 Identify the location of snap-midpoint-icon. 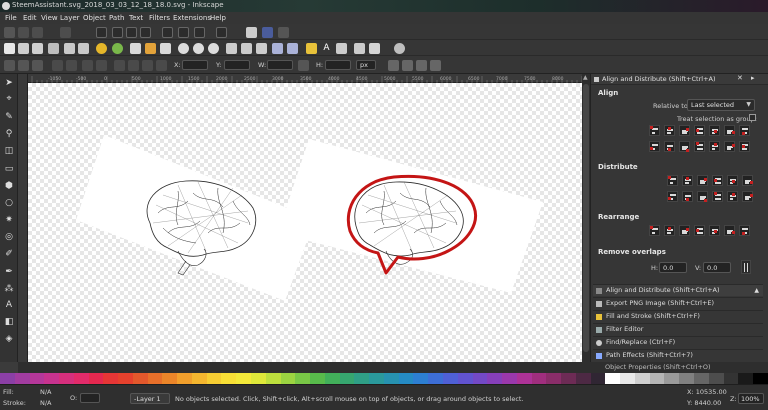
(167, 32).